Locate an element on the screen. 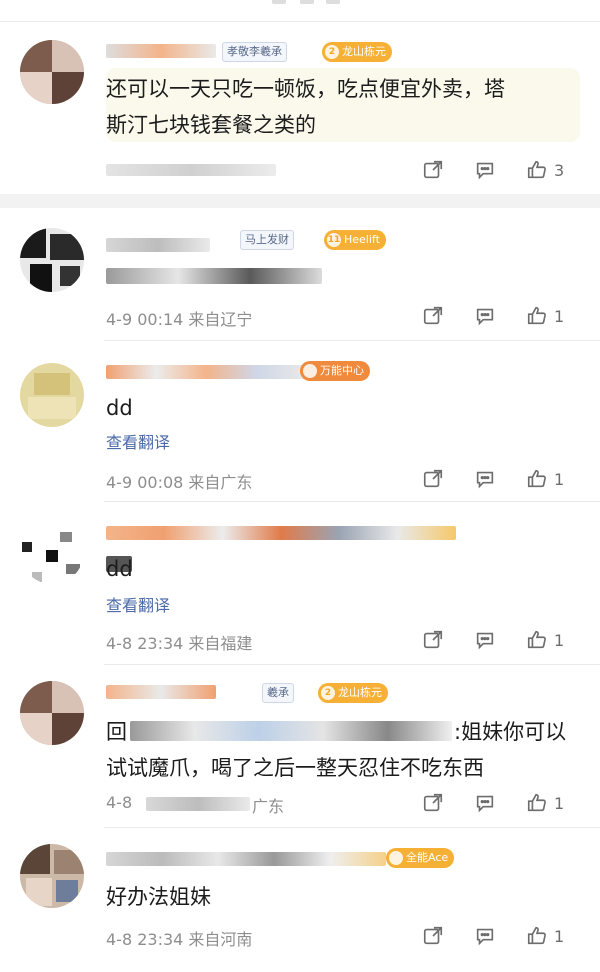 Image resolution: width=600 pixels, height=972 pixels. reply-prefix: 回 is located at coordinates (116, 732).